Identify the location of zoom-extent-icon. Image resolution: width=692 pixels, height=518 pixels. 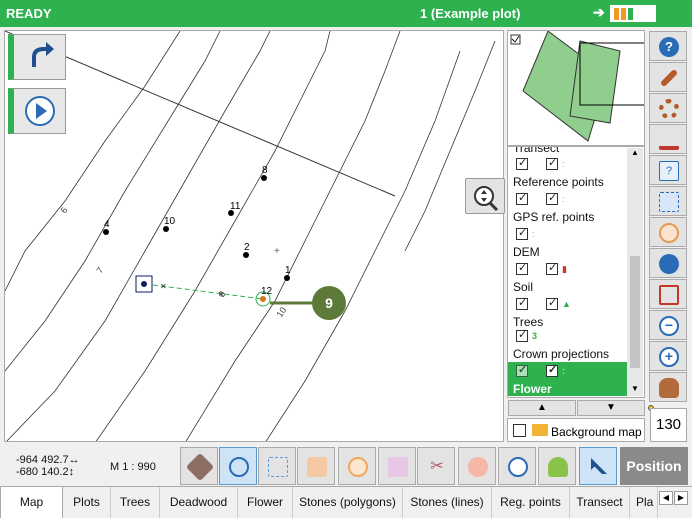
(486, 199).